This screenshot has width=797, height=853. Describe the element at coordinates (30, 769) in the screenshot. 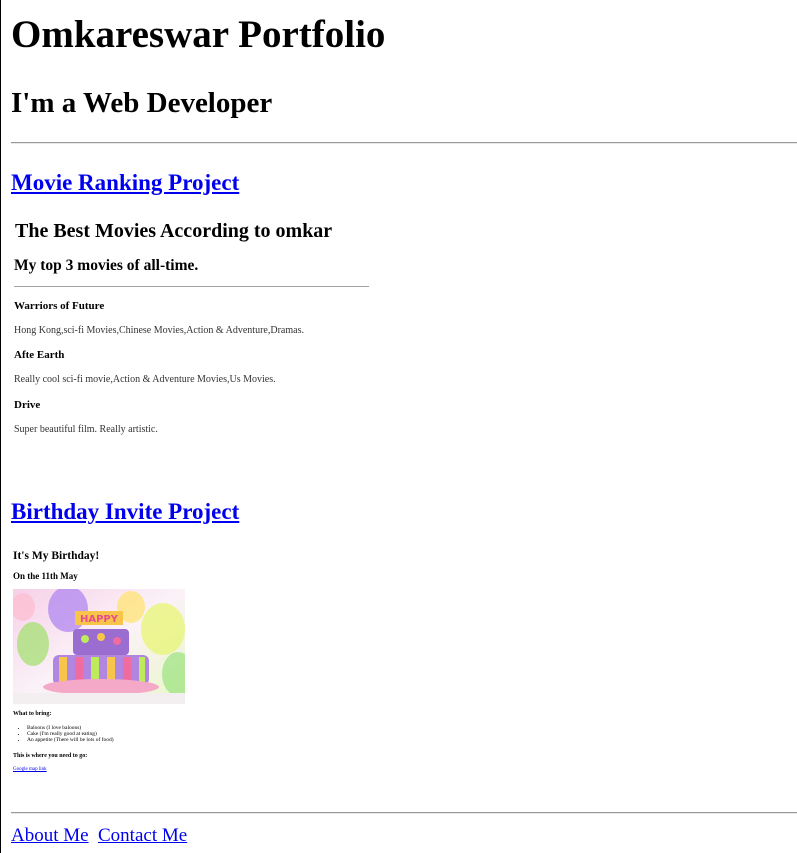

I see `google-map-link: Google map link` at that location.